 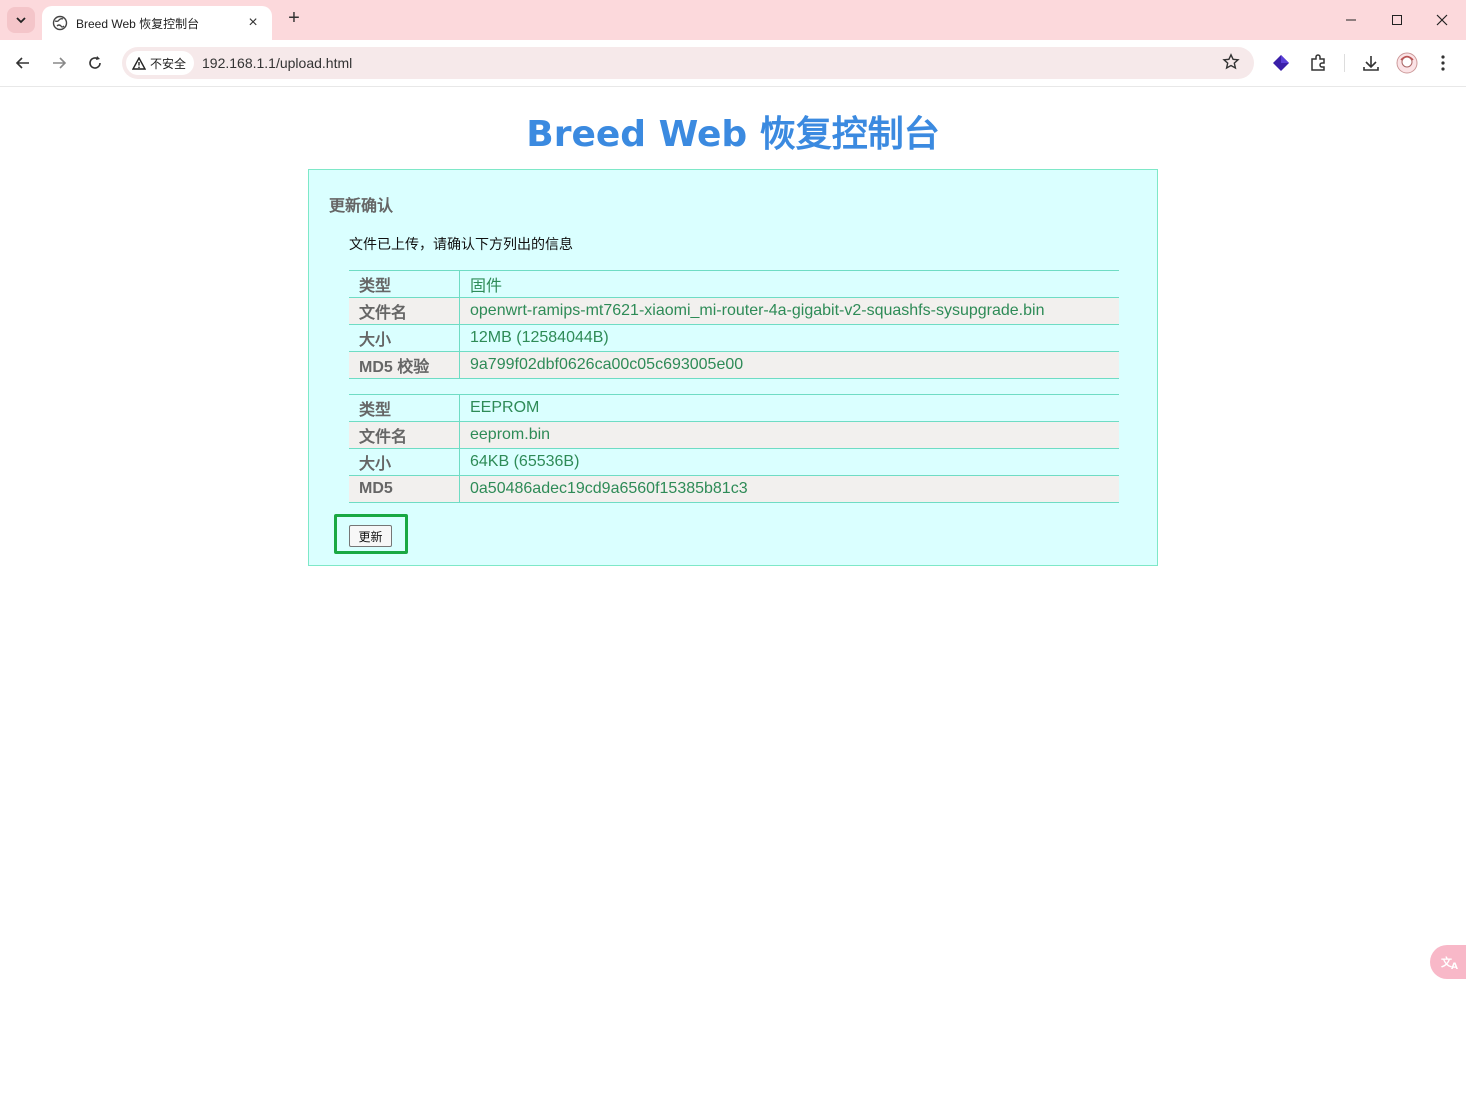 I want to click on window-close-icon, so click(x=1442, y=20).